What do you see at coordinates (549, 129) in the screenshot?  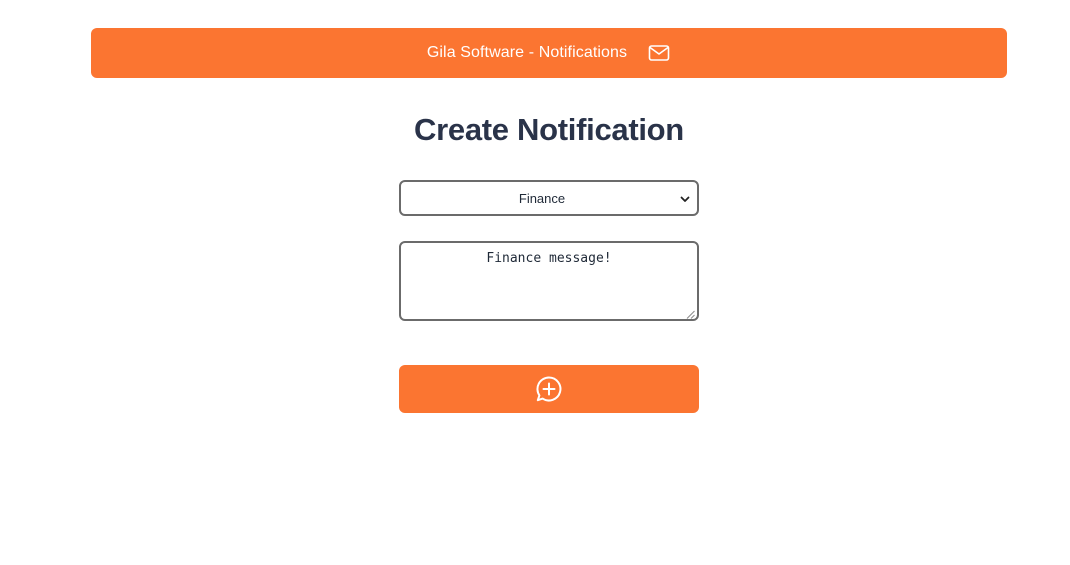 I see `page-title: Create Notification` at bounding box center [549, 129].